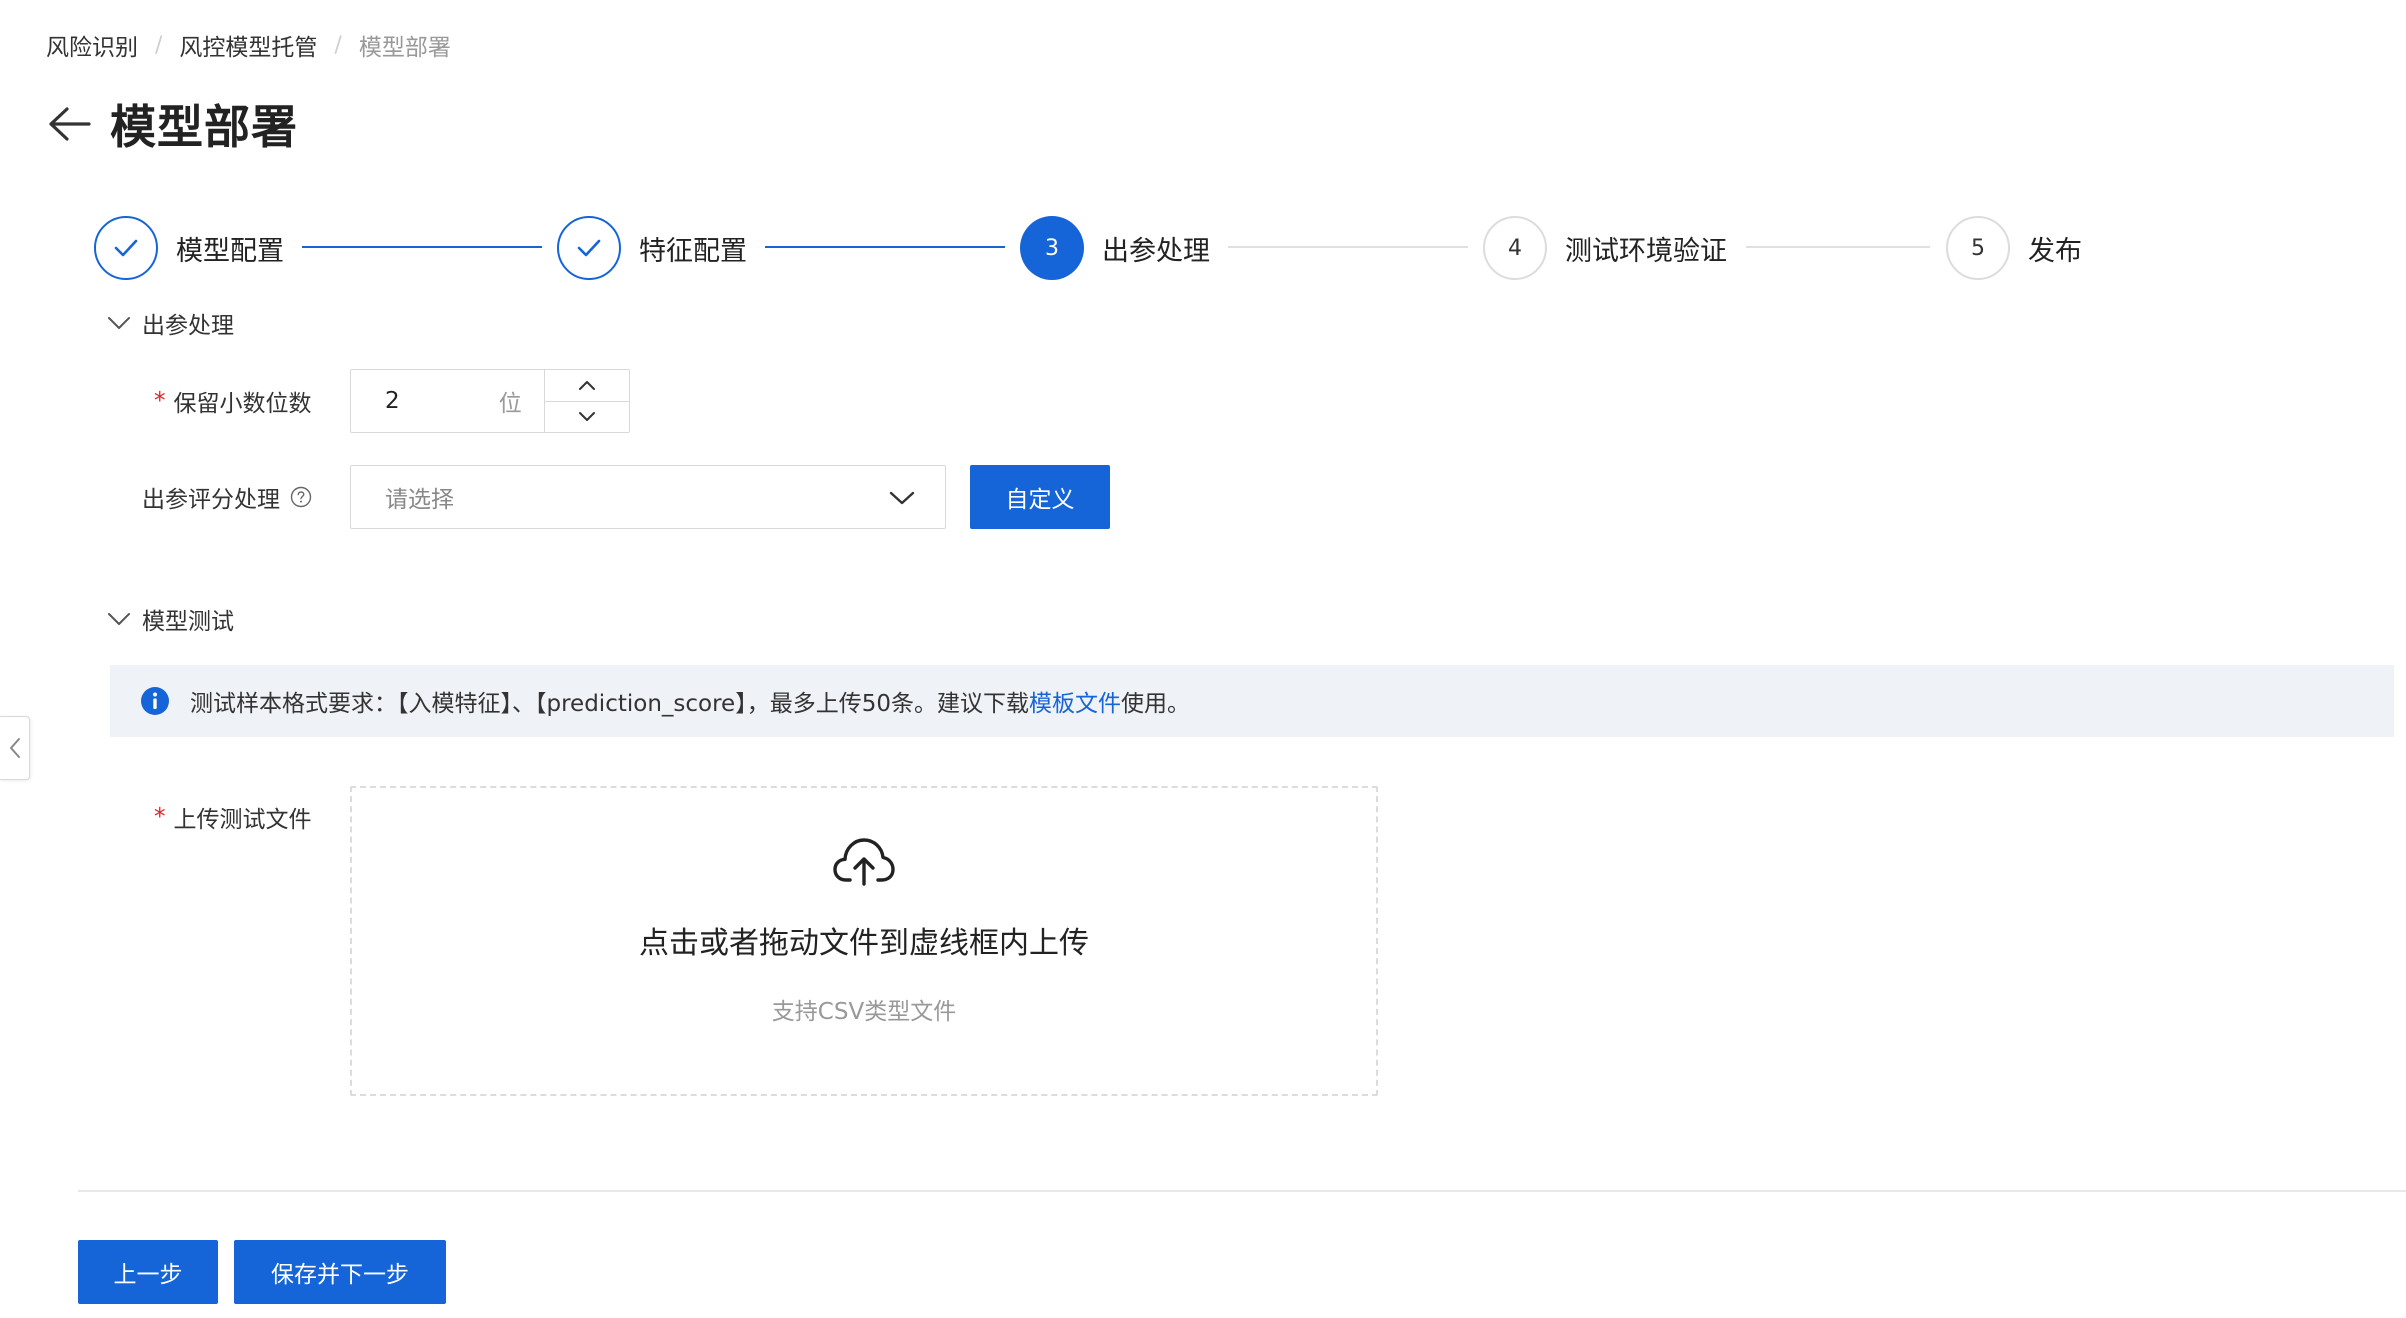 The width and height of the screenshot is (2406, 1318). Describe the element at coordinates (419, 500) in the screenshot. I see `select-placeholder: 请选择` at that location.